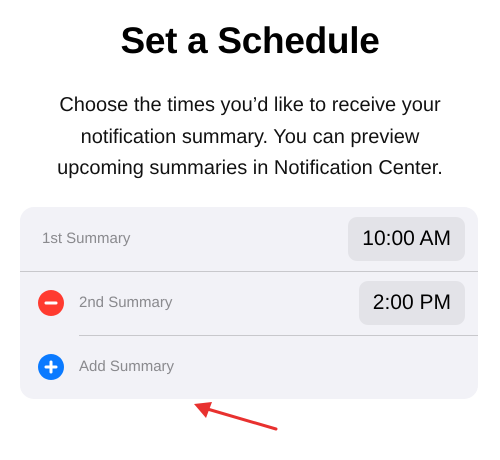 This screenshot has height=460, width=500. I want to click on time-picker: 2:00 PM, so click(411, 302).